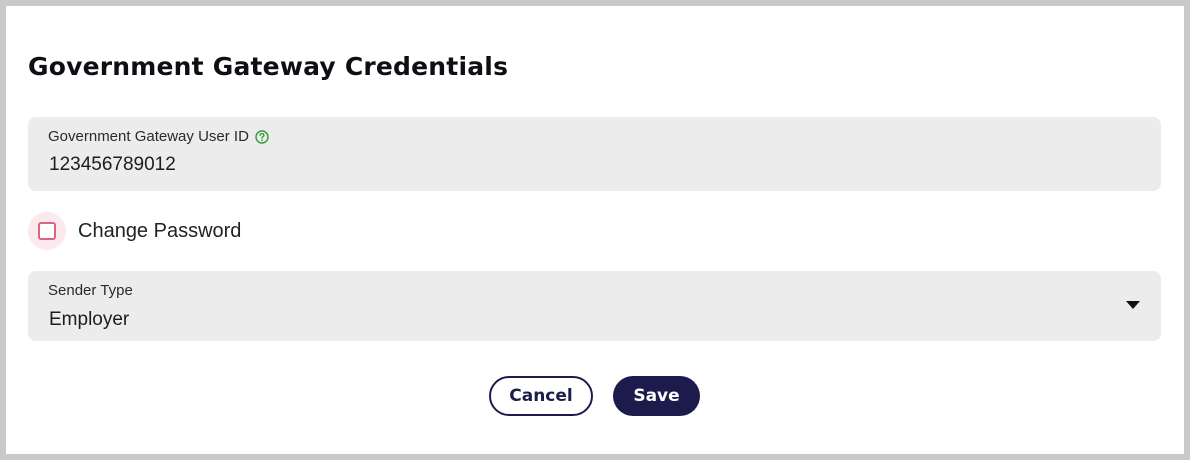 Image resolution: width=1190 pixels, height=460 pixels. I want to click on user-id-input, so click(549, 165).